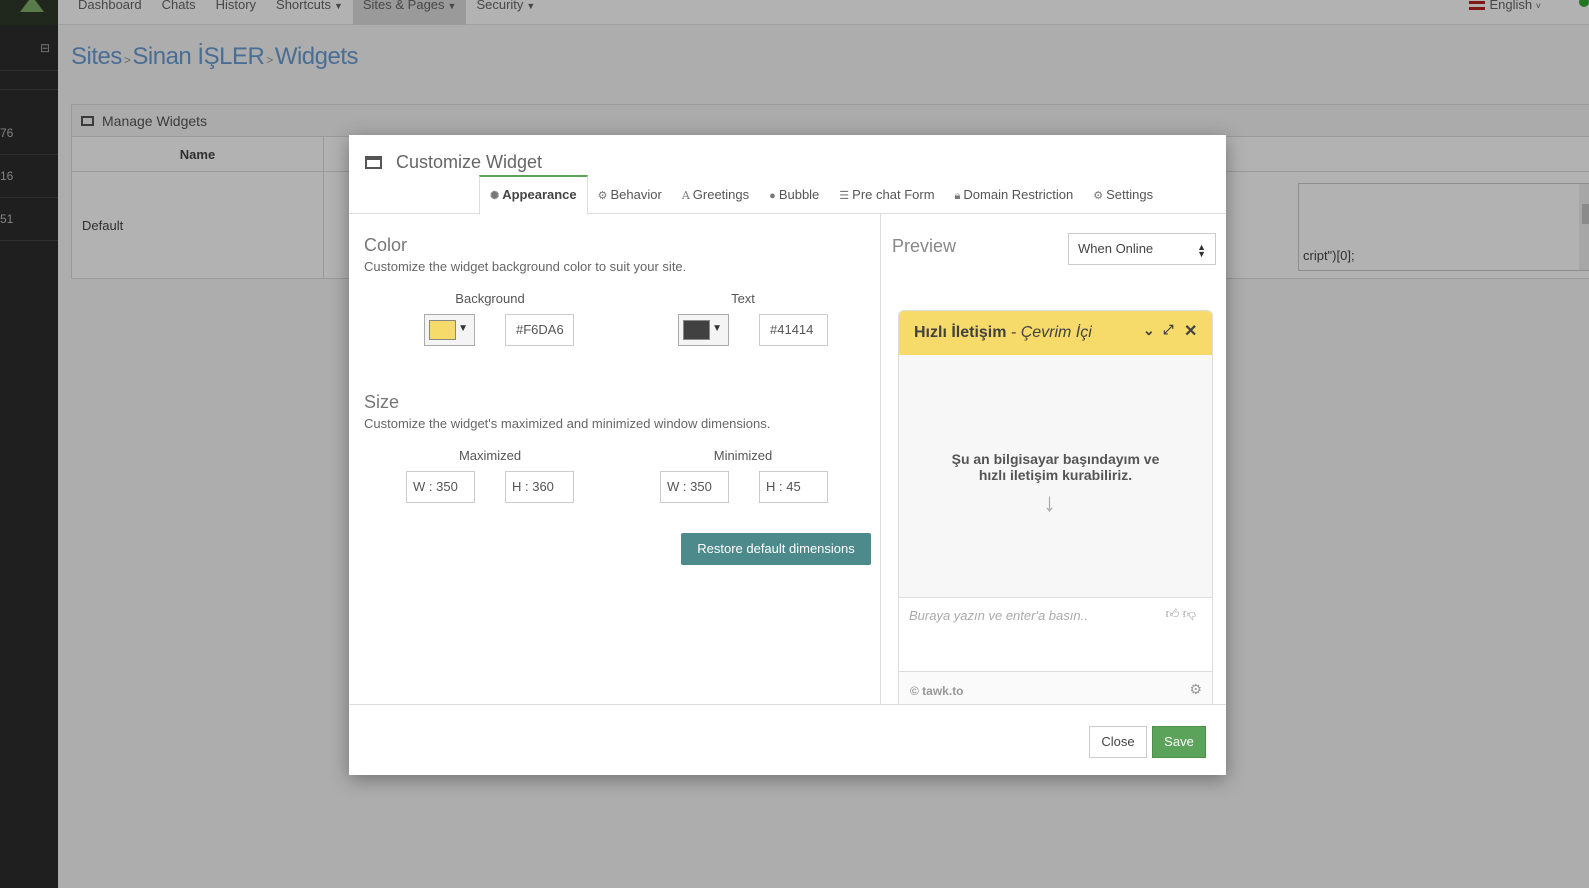 Image resolution: width=1589 pixels, height=888 pixels. Describe the element at coordinates (1055, 459) in the screenshot. I see `welcome-line: Şu an bilgisayar başındayım ve` at that location.